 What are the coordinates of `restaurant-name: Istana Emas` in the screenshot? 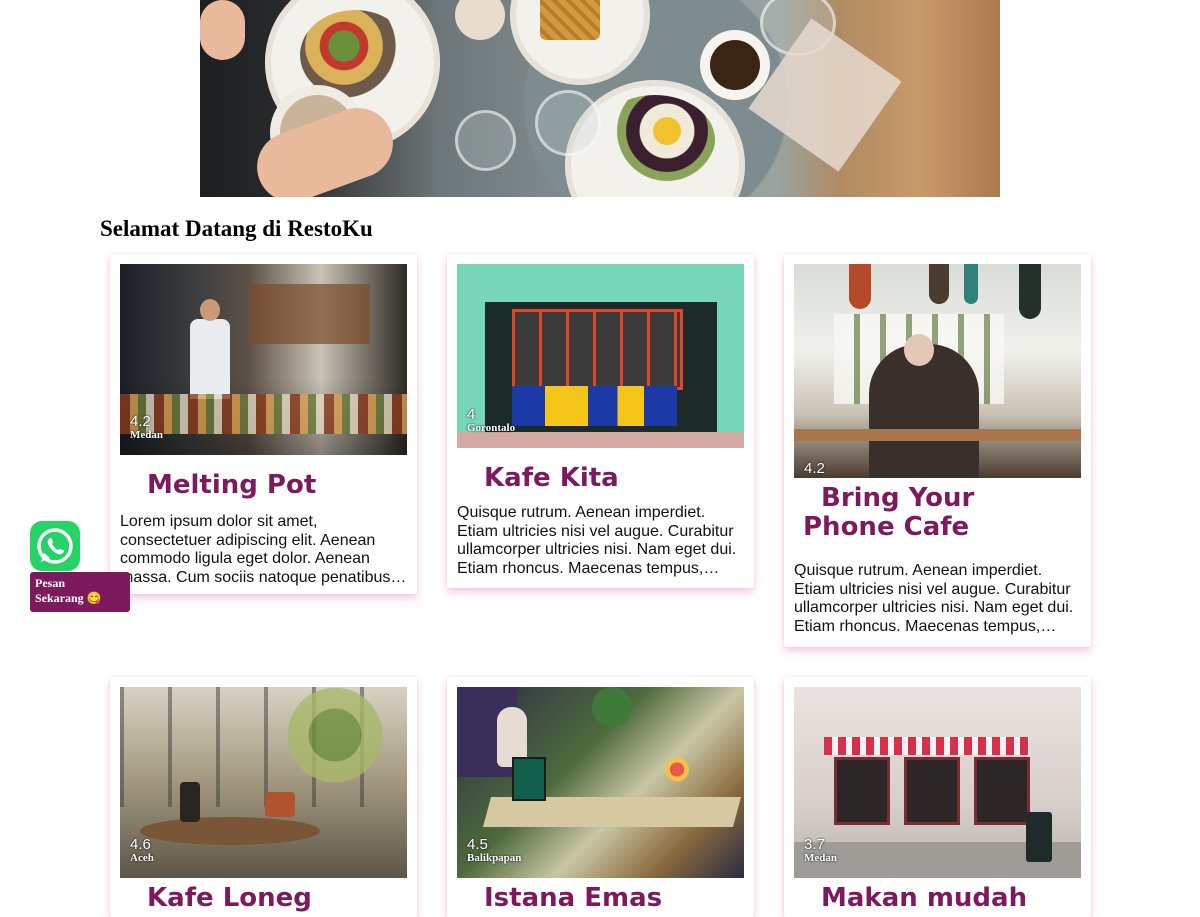 It's located at (619, 898).